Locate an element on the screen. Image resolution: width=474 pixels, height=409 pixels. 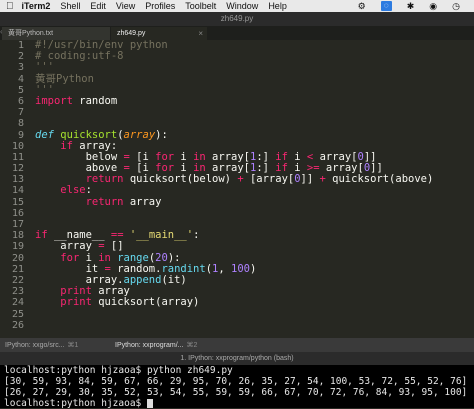
bluetooth-icon: ✱ is located at coordinates (411, 6).